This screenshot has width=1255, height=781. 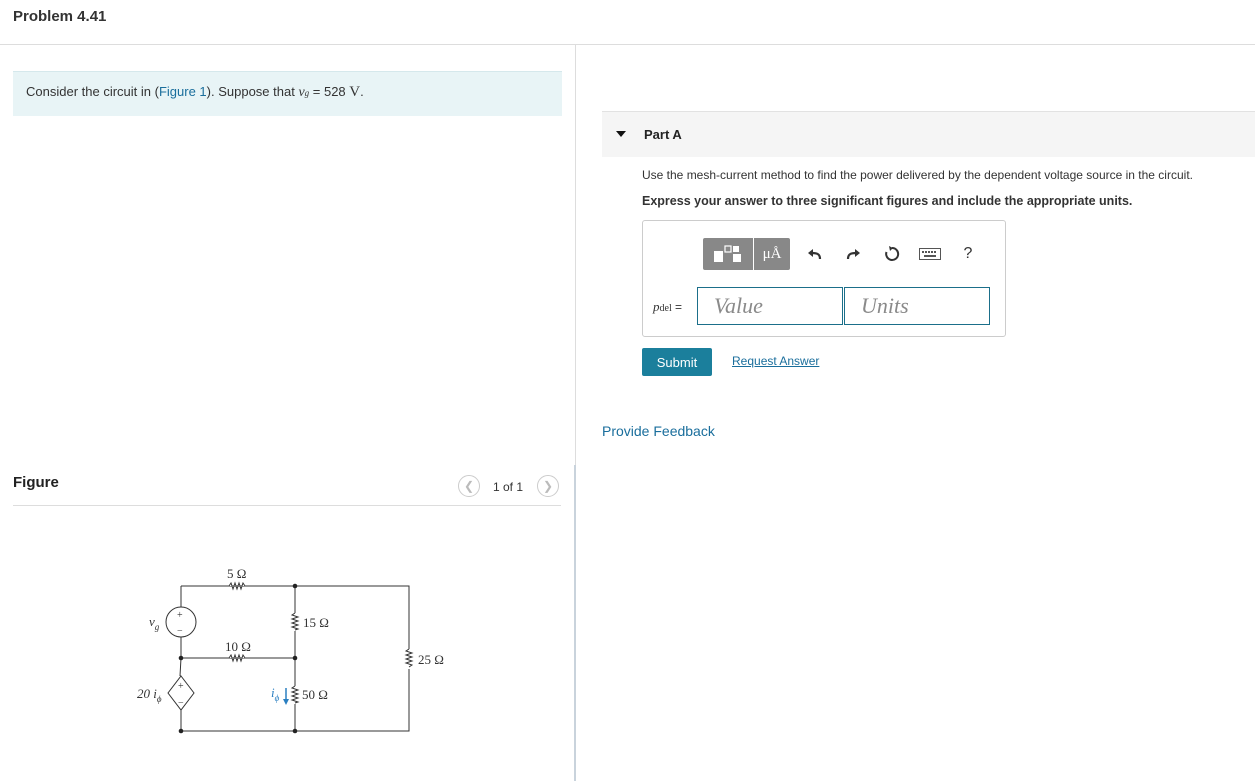 I want to click on help-button: ?, so click(x=968, y=254).